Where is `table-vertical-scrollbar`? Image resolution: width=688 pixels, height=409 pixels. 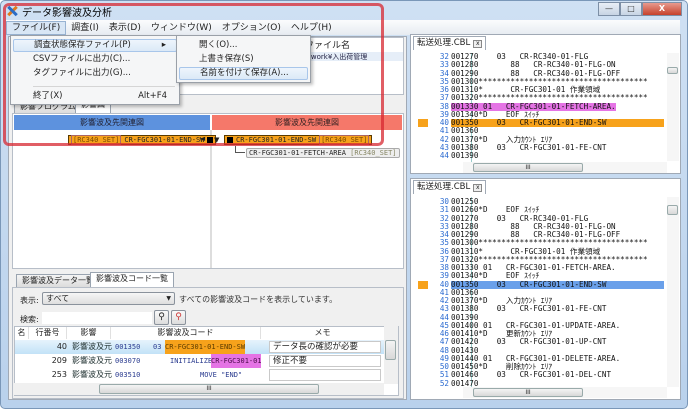
table-vertical-scrollbar is located at coordinates (391, 355).